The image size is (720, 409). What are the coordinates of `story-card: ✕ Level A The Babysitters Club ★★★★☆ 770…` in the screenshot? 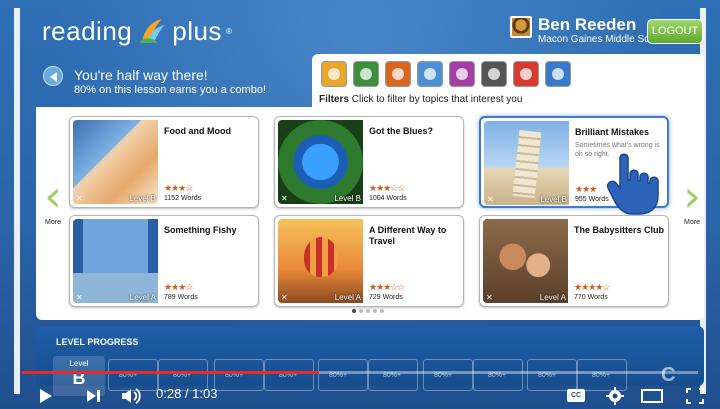 It's located at (574, 261).